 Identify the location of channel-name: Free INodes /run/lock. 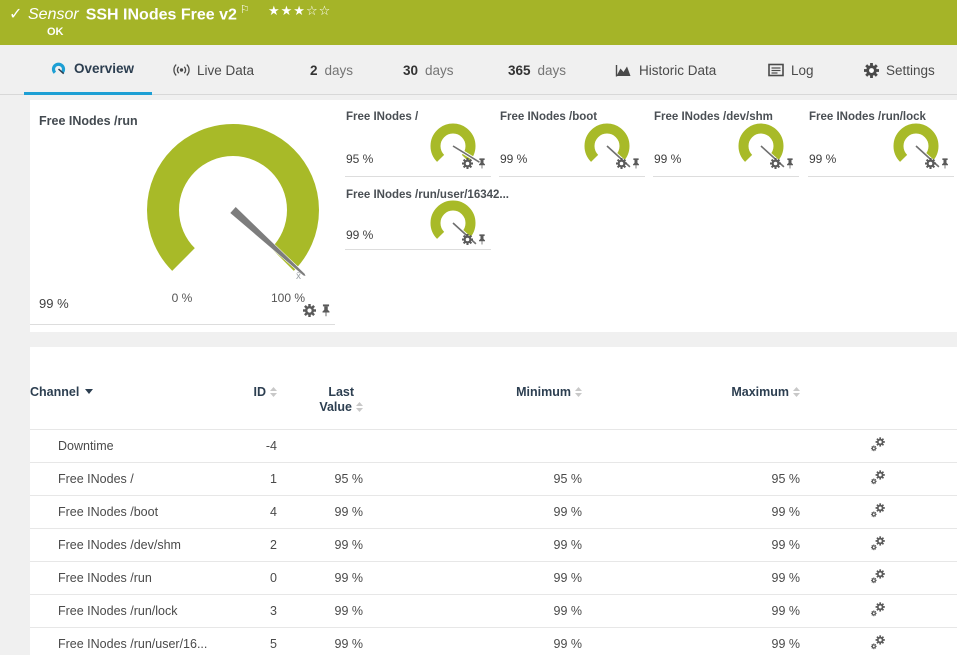
(123, 611).